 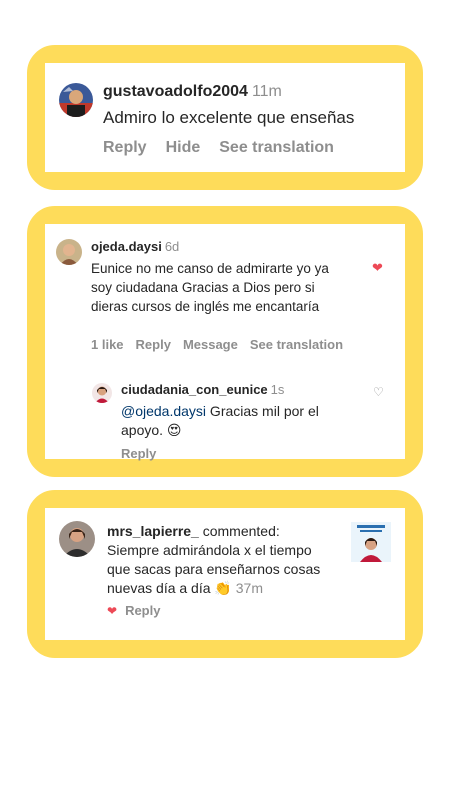 I want to click on avatar-gustavoadolfo2004, so click(x=76, y=100).